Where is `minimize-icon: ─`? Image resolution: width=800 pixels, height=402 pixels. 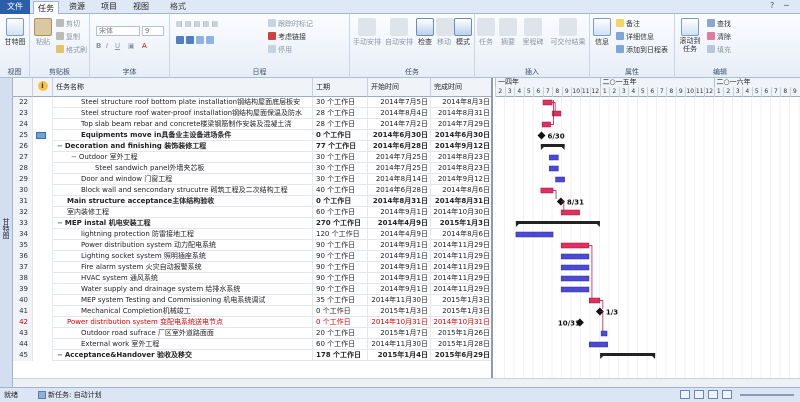 minimize-icon: ─ is located at coordinates (786, 5).